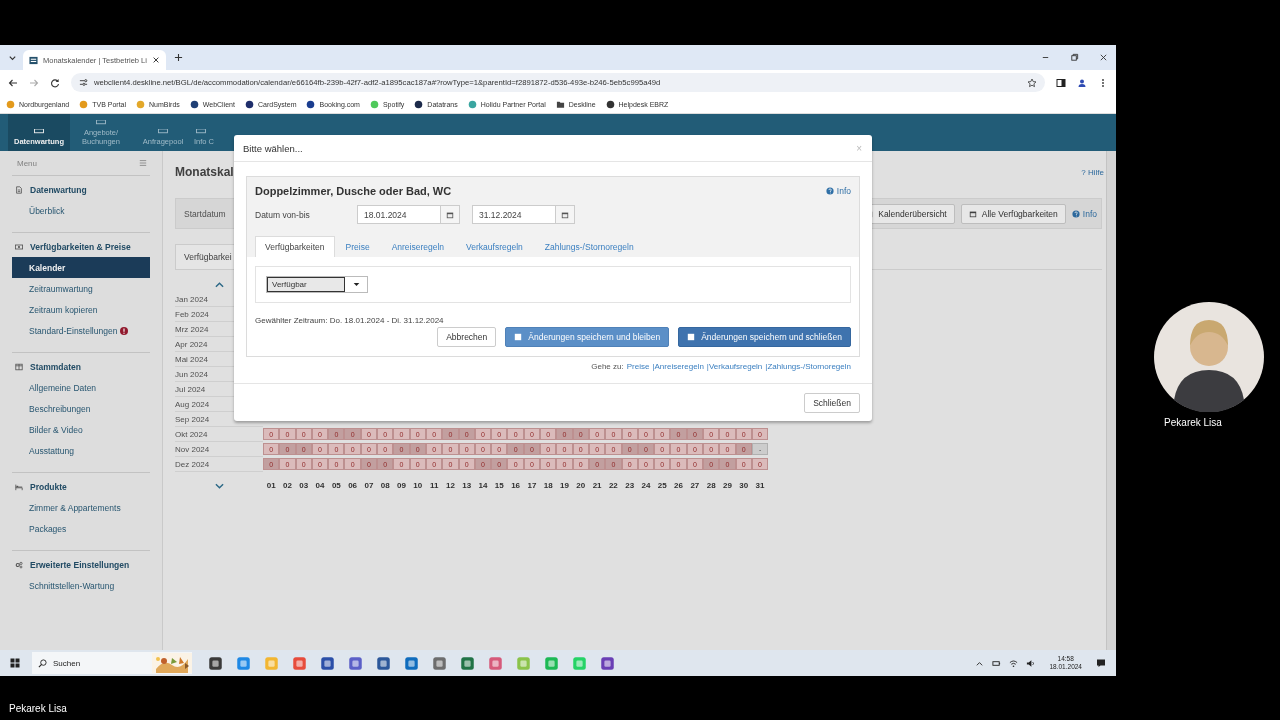 The width and height of the screenshot is (1280, 720). What do you see at coordinates (112, 663) in the screenshot?
I see `search-field: Suchen` at bounding box center [112, 663].